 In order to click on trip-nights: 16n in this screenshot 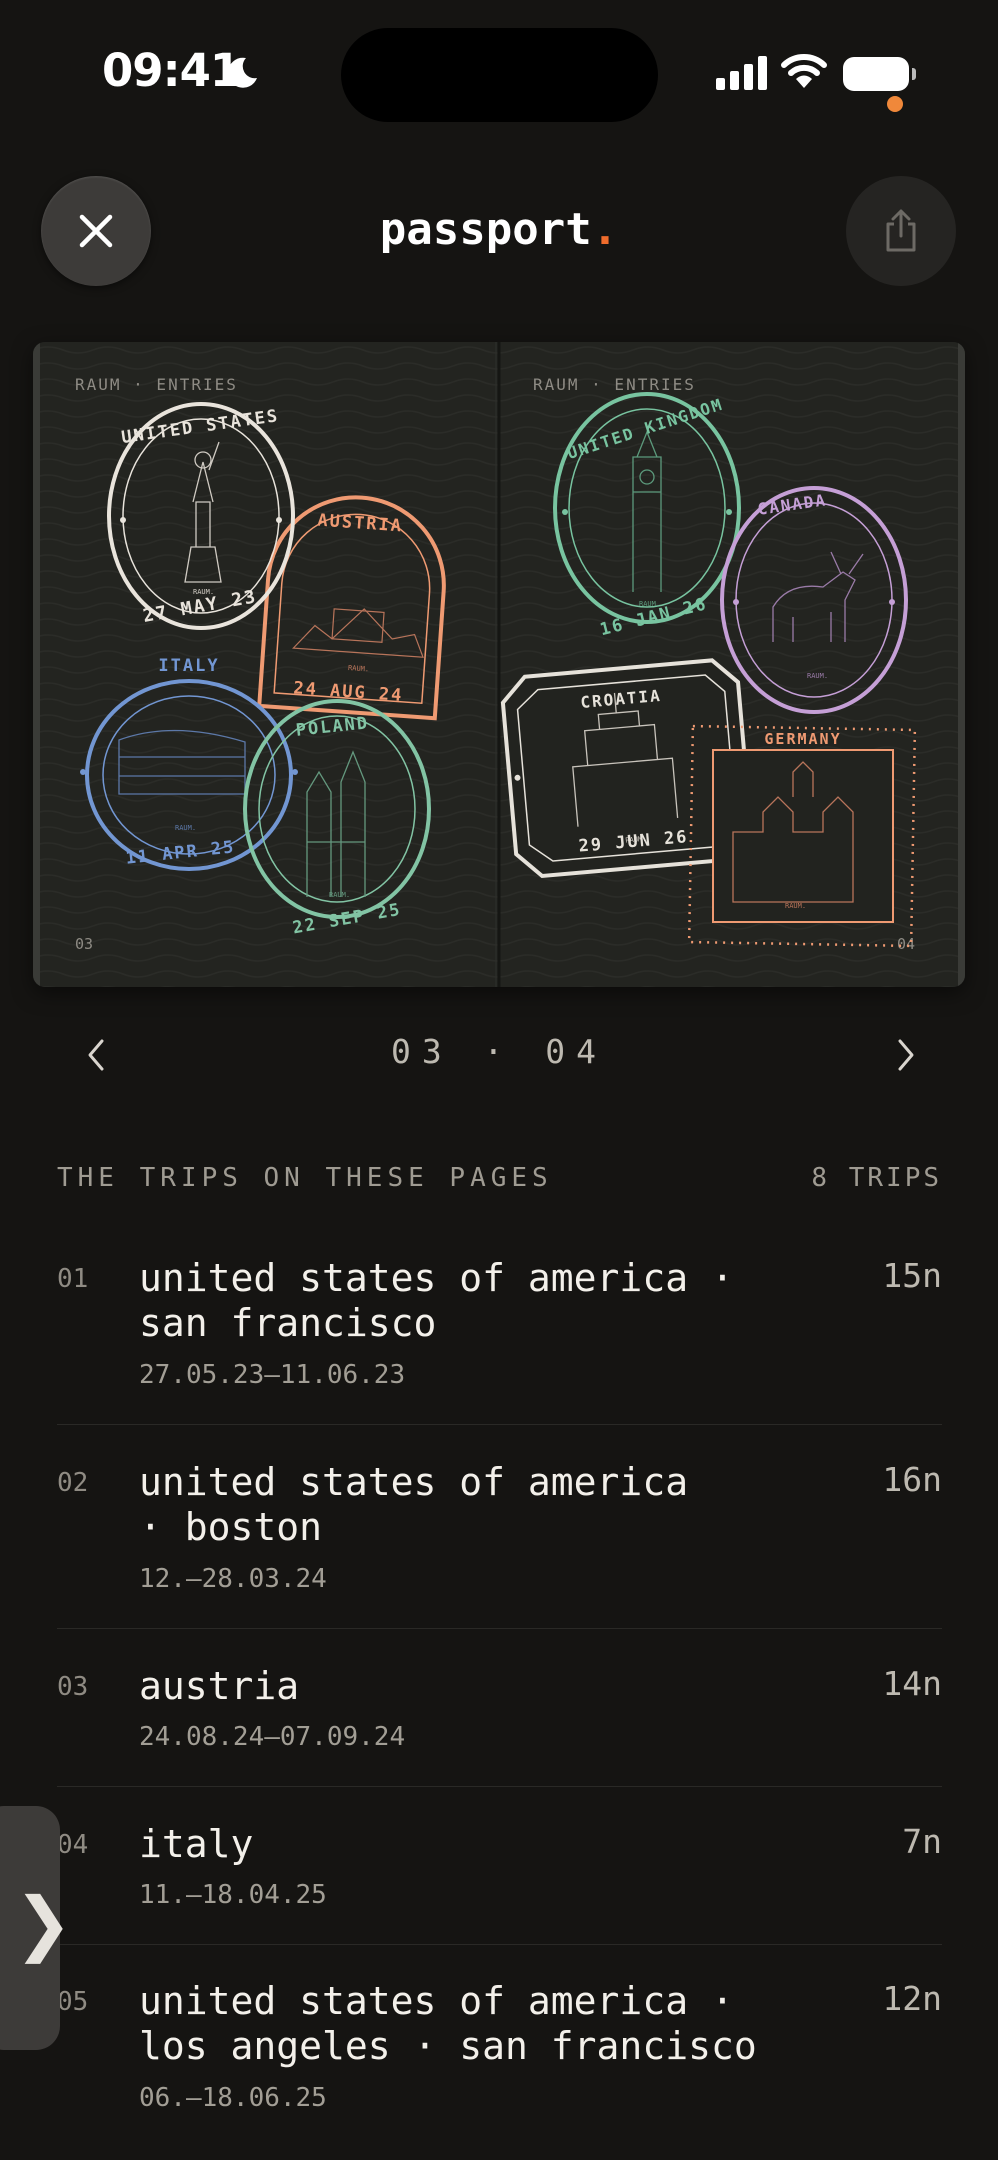, I will do `click(912, 1479)`.